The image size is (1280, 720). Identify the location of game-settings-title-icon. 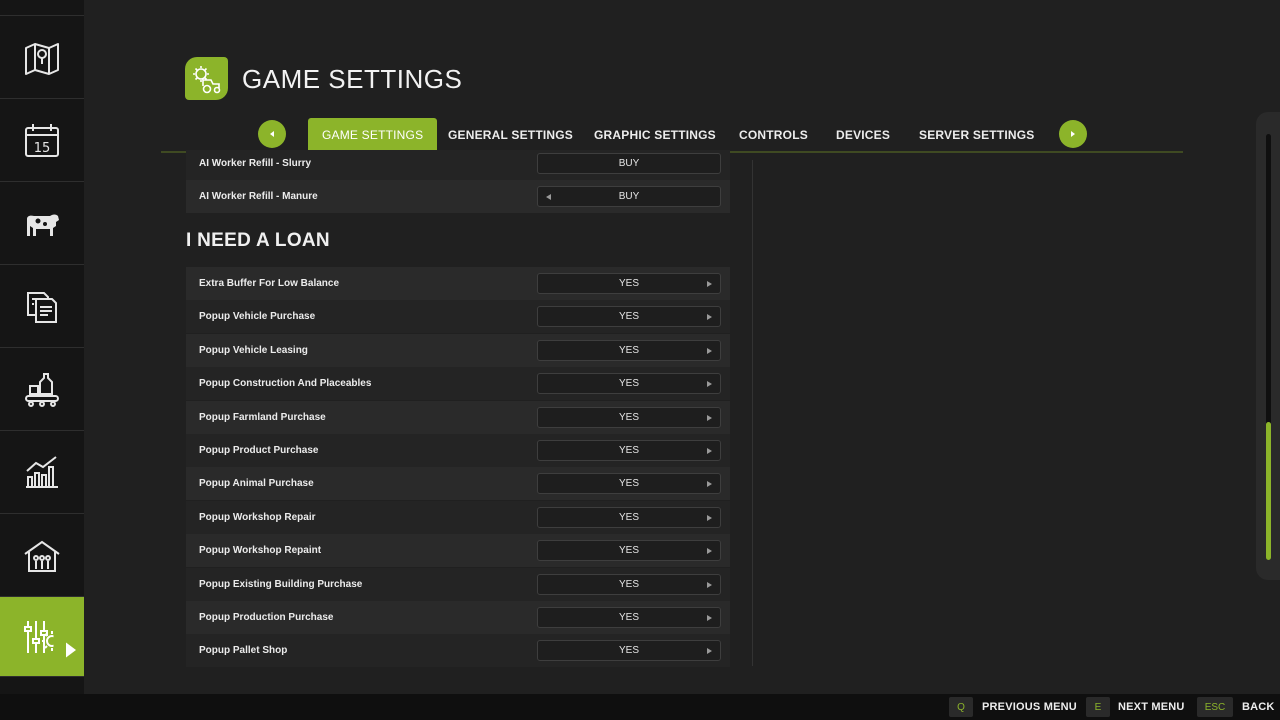
(206, 78).